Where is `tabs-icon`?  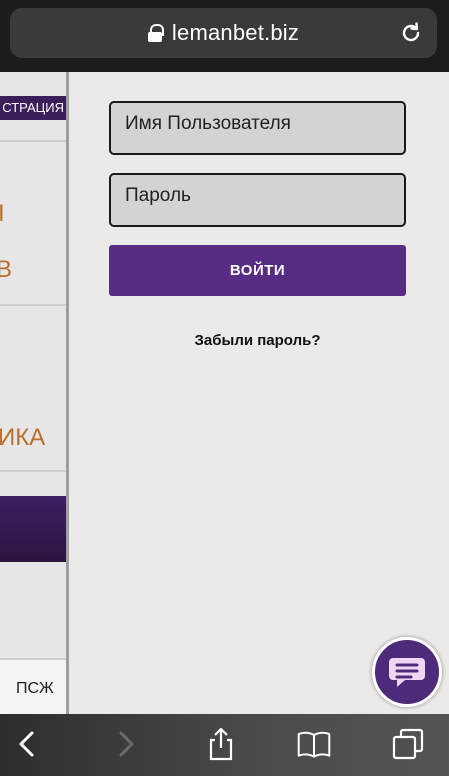 tabs-icon is located at coordinates (408, 744).